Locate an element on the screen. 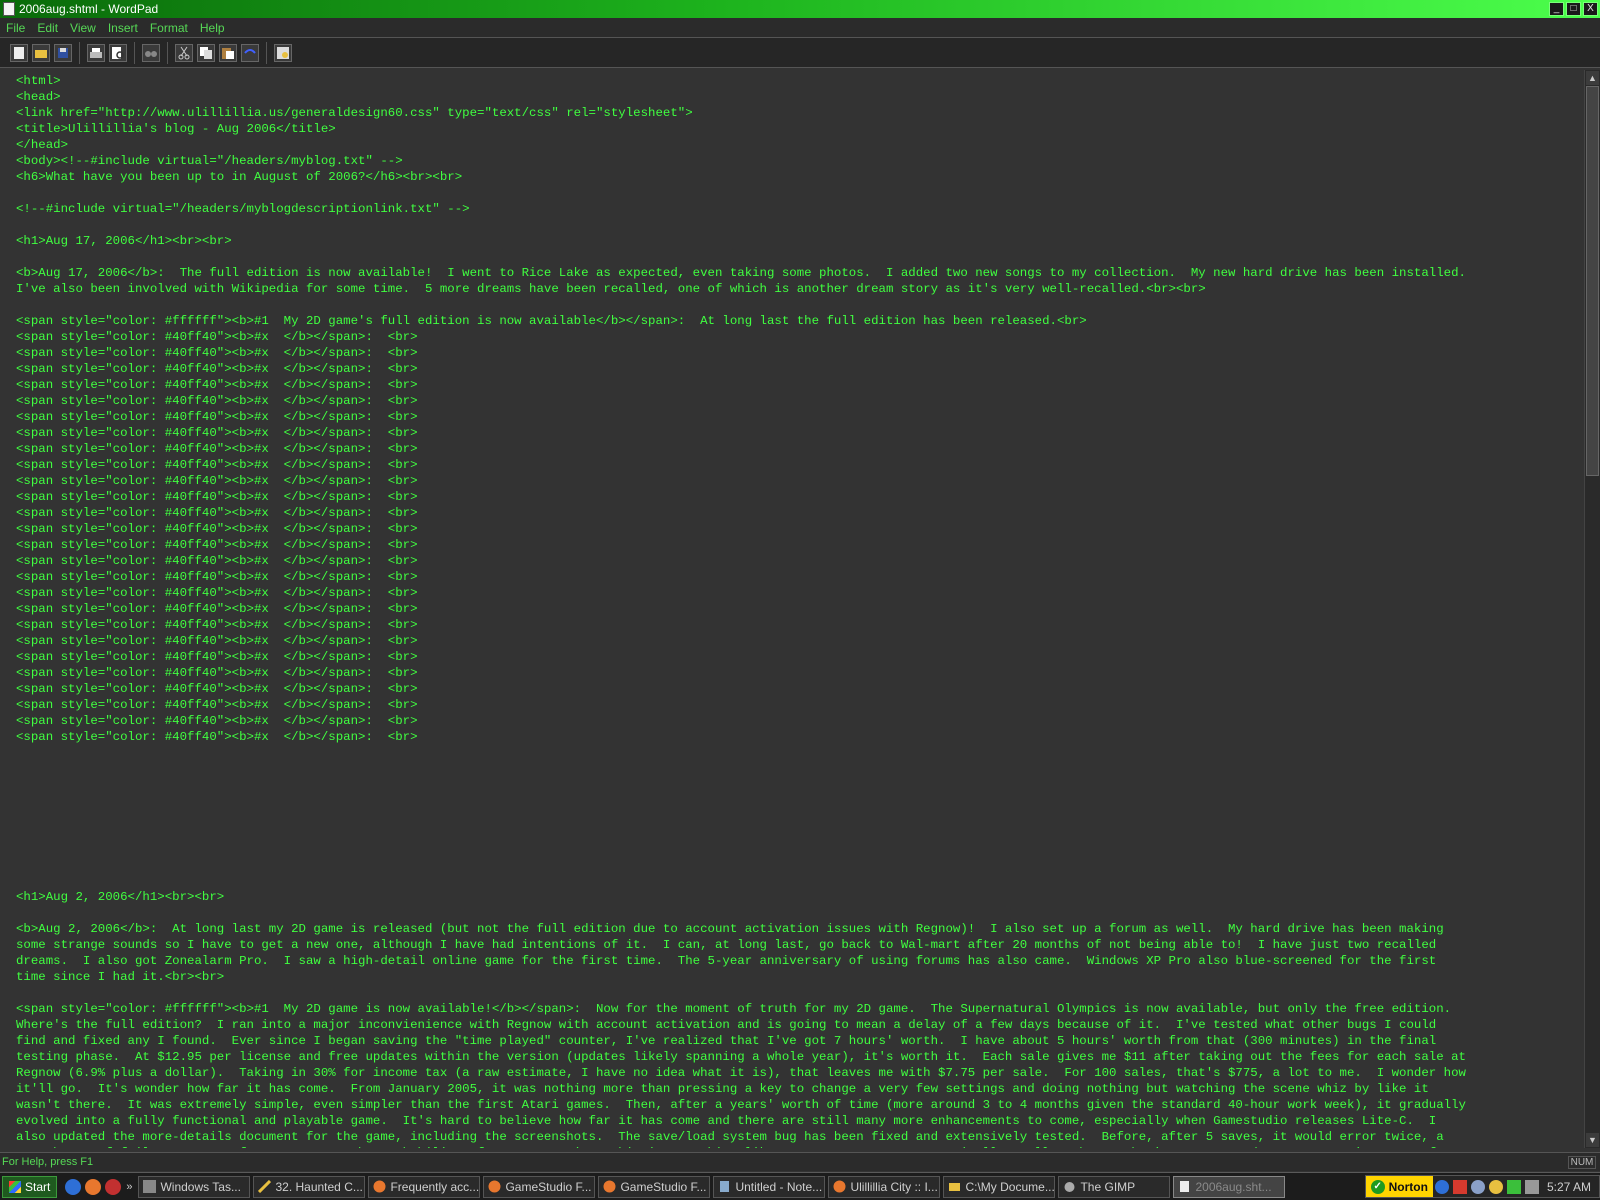 The width and height of the screenshot is (1600, 1200). norton-button: ✓ Norton is located at coordinates (1399, 1186).